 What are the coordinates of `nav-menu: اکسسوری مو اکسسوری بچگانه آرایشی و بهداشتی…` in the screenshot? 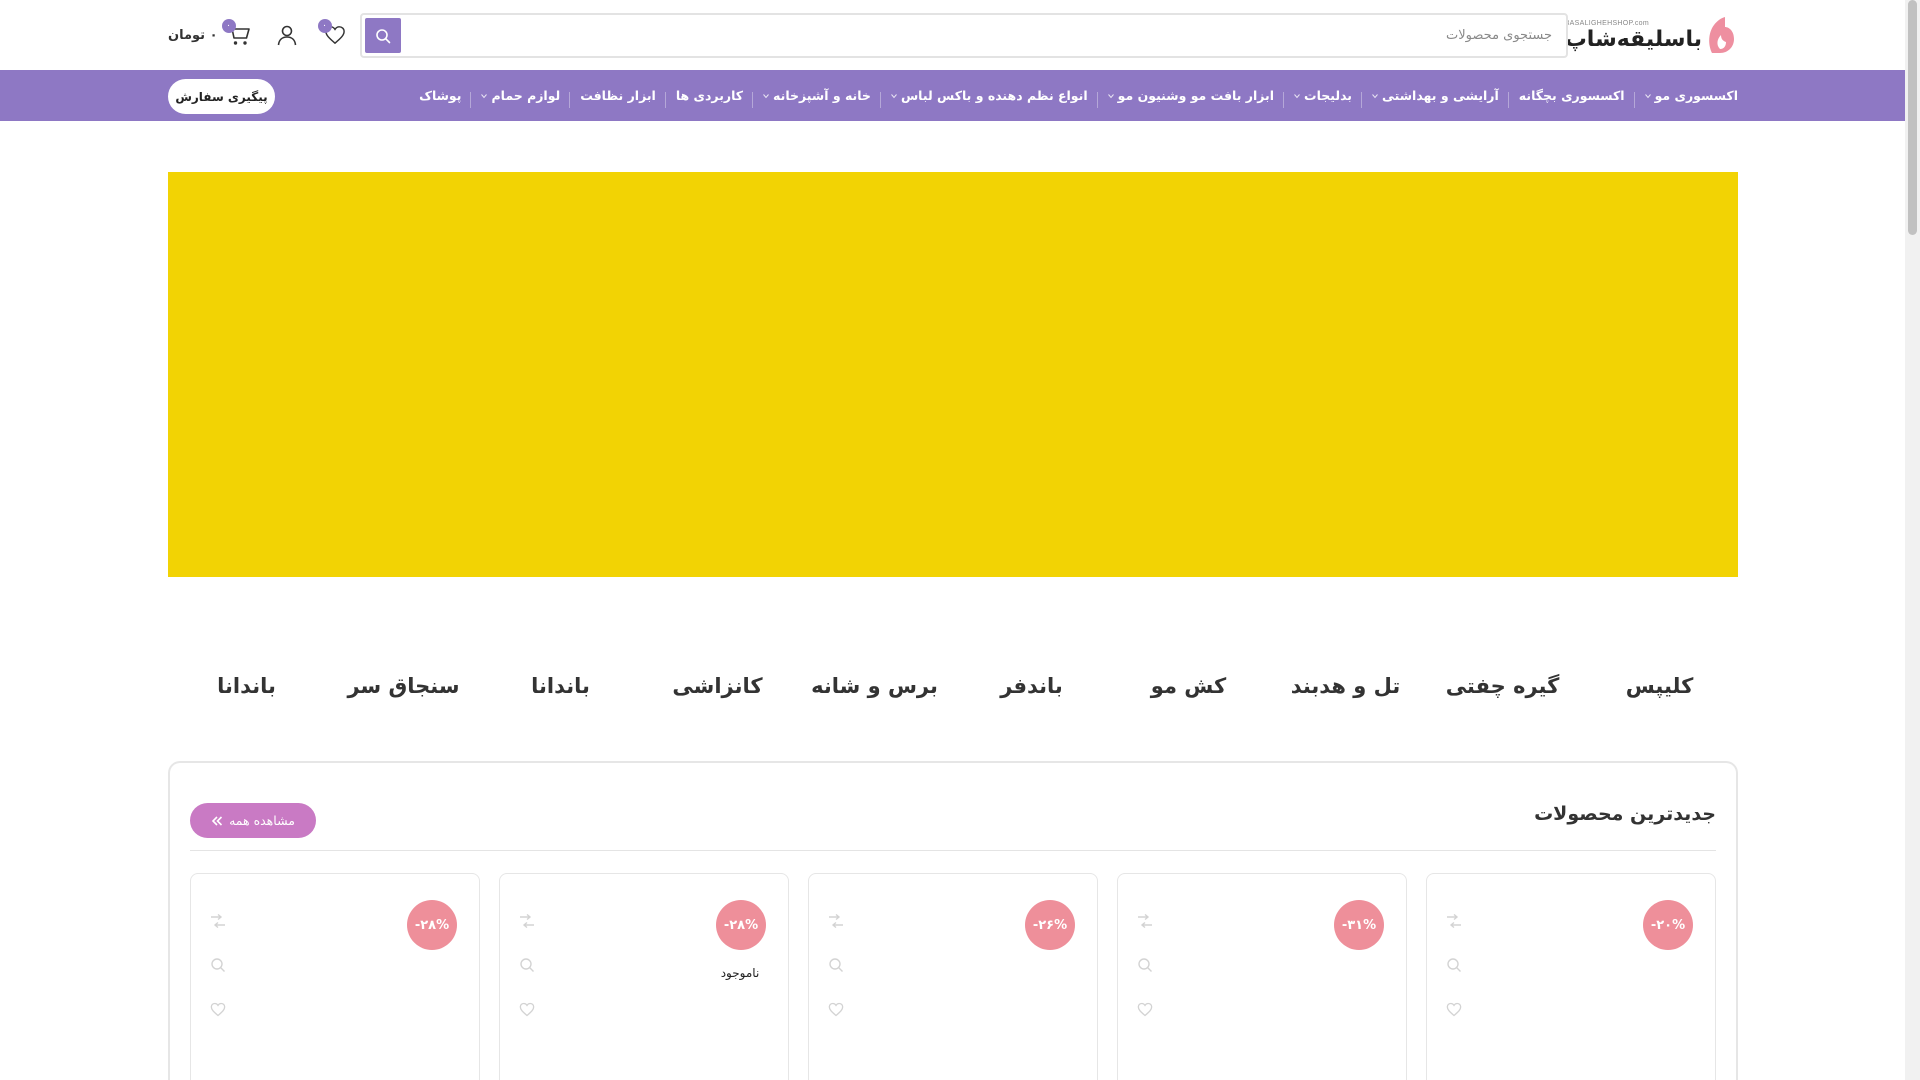 It's located at (1073, 95).